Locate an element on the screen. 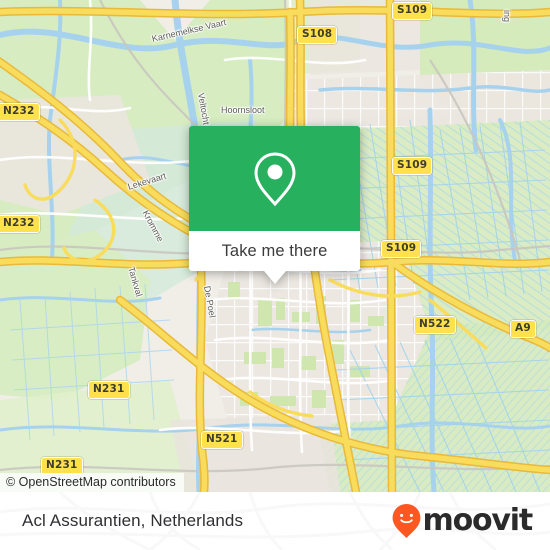 This screenshot has width=550, height=550. popup-icon-area is located at coordinates (274, 178).